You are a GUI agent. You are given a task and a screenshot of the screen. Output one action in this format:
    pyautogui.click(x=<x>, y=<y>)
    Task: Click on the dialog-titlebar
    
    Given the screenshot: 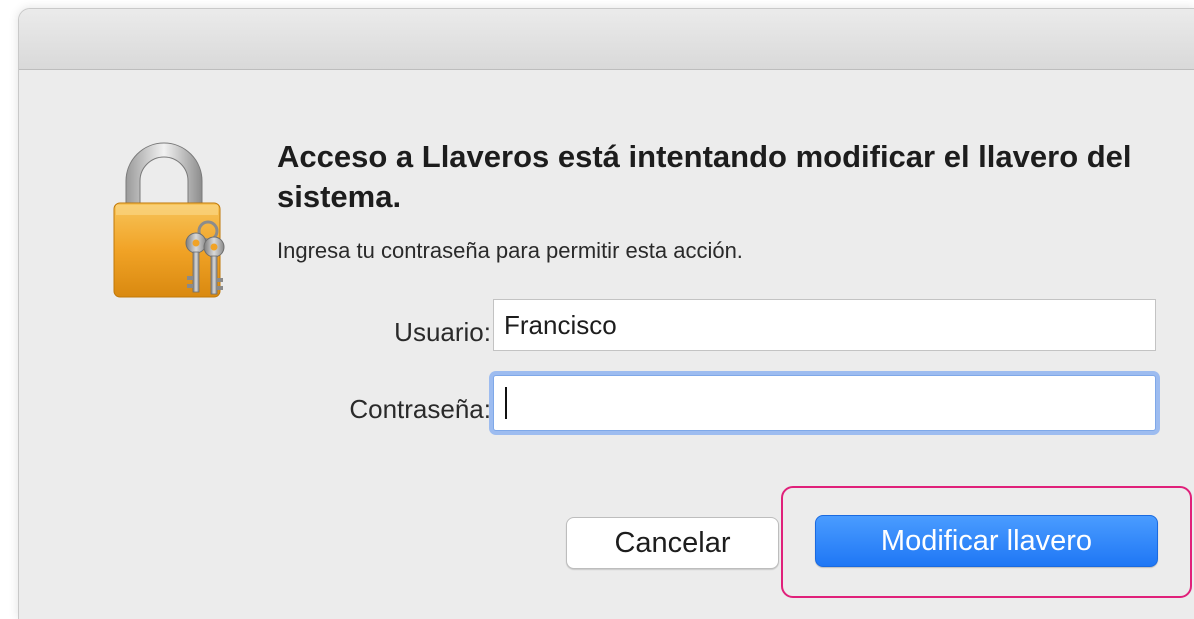 What is the action you would take?
    pyautogui.click(x=606, y=39)
    